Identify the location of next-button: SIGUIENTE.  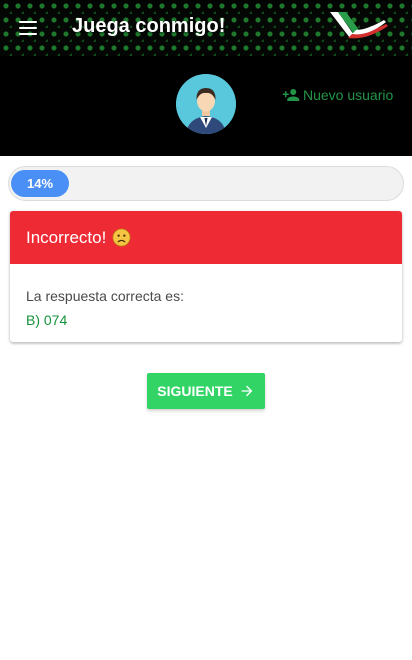
(206, 391).